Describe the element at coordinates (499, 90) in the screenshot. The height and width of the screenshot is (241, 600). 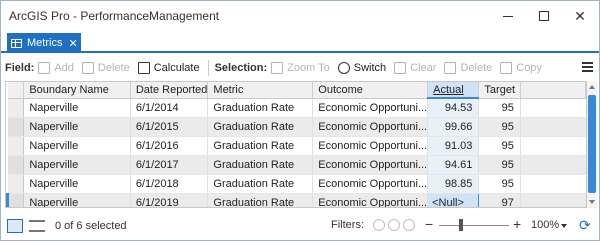
I see `column-header-target: Target` at that location.